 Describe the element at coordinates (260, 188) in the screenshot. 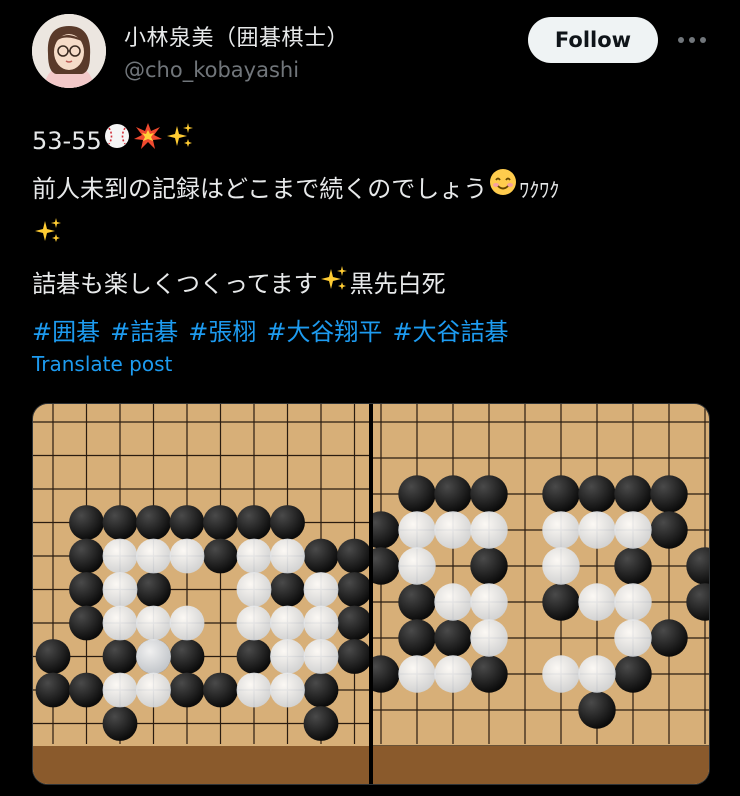

I see `post-line-2-text: 前人未到の記録はどこまで続くのでしょう` at that location.